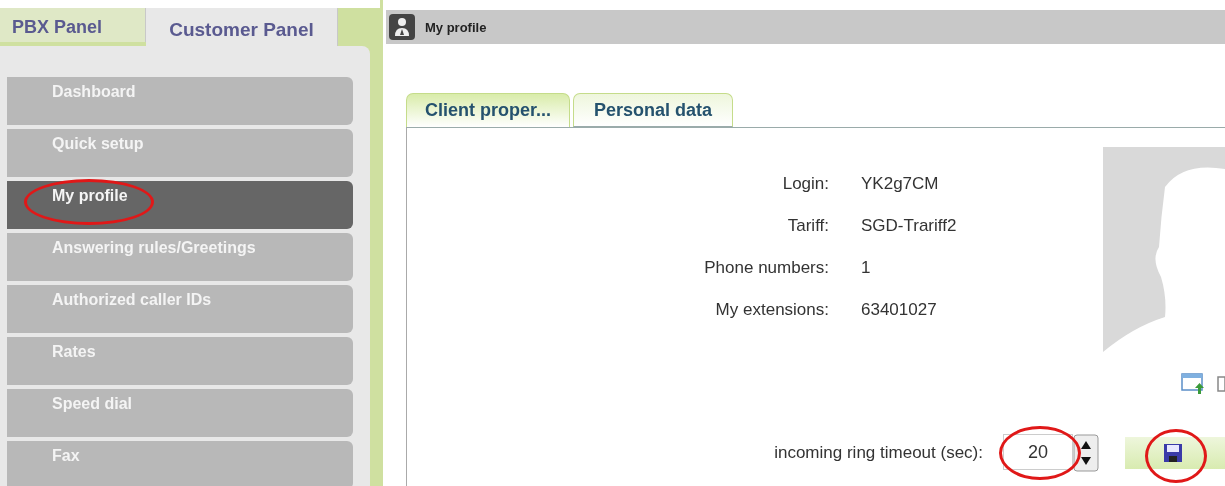 This screenshot has height=486, width=1225. What do you see at coordinates (180, 413) in the screenshot?
I see `sidebar-item: Speed dial` at bounding box center [180, 413].